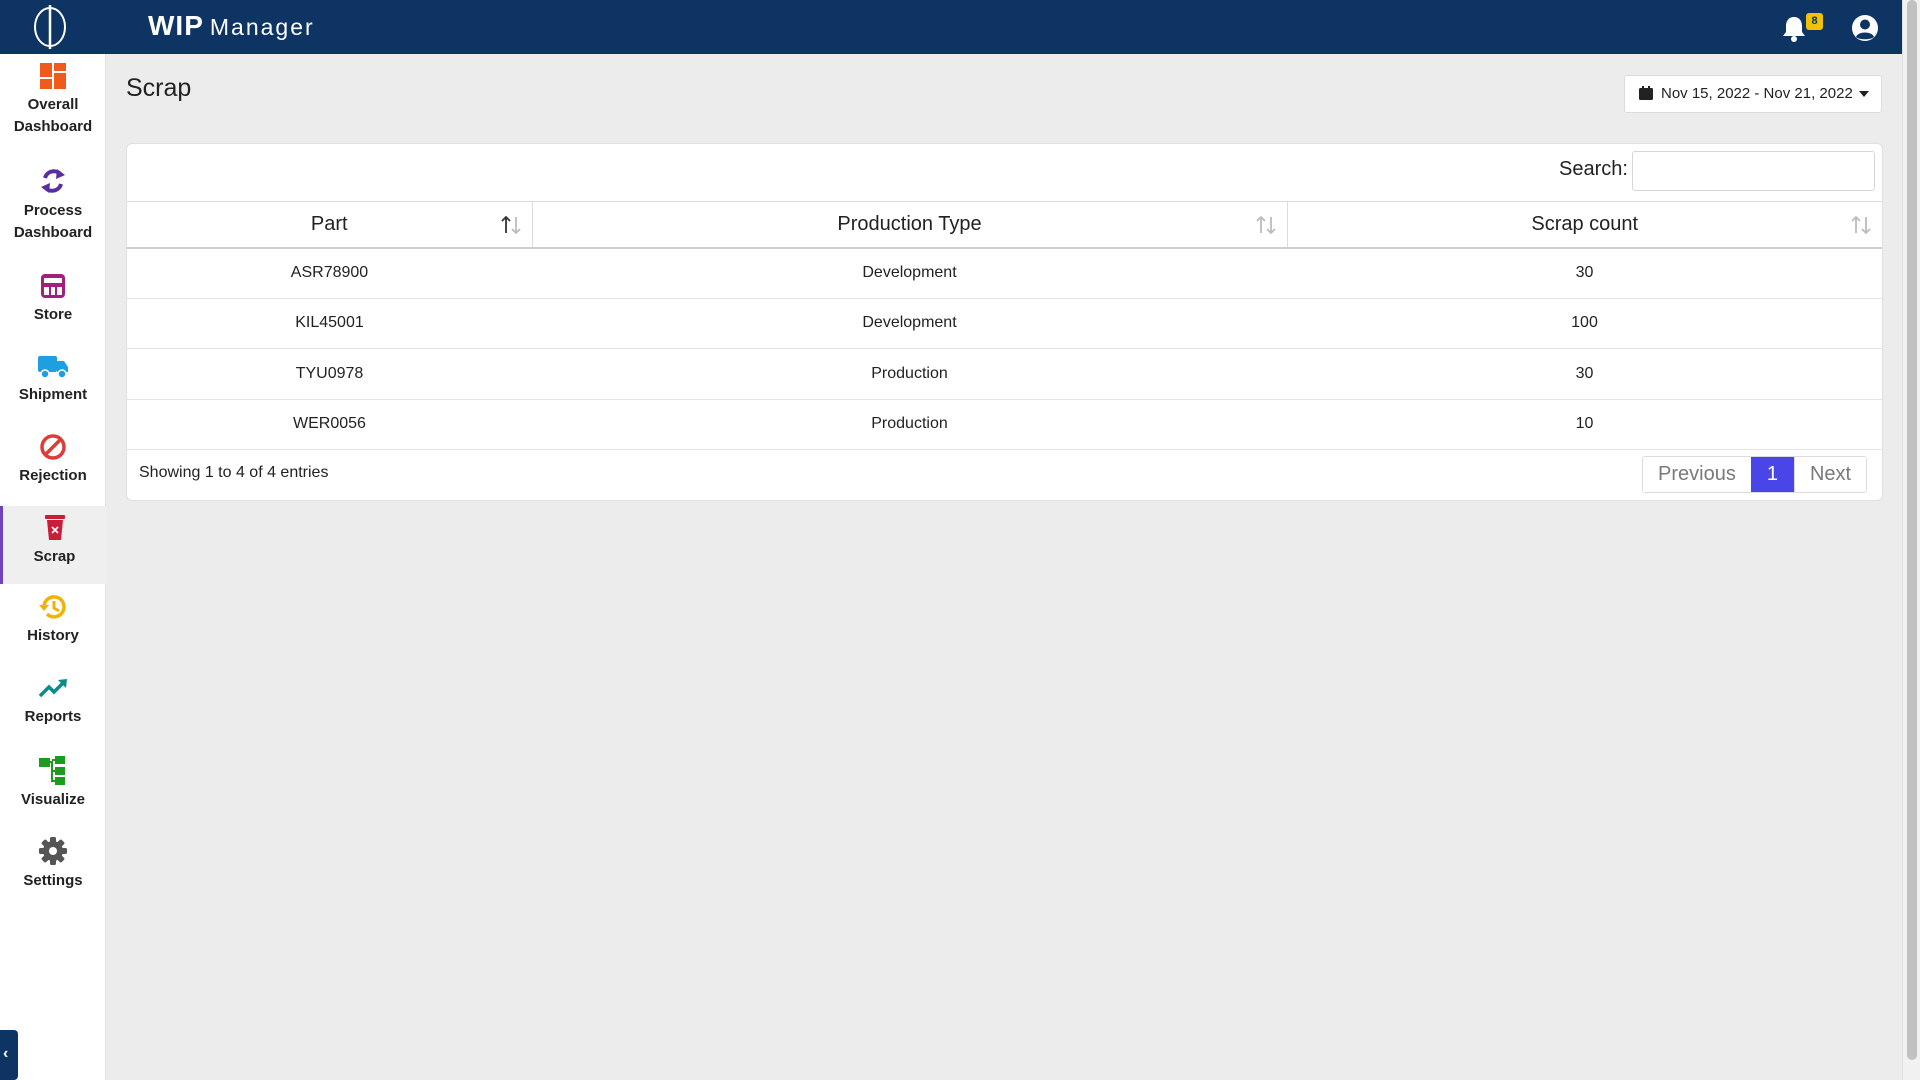 The image size is (1920, 1080). Describe the element at coordinates (951, 27) in the screenshot. I see `top-navbar: WIP Manager 8` at that location.